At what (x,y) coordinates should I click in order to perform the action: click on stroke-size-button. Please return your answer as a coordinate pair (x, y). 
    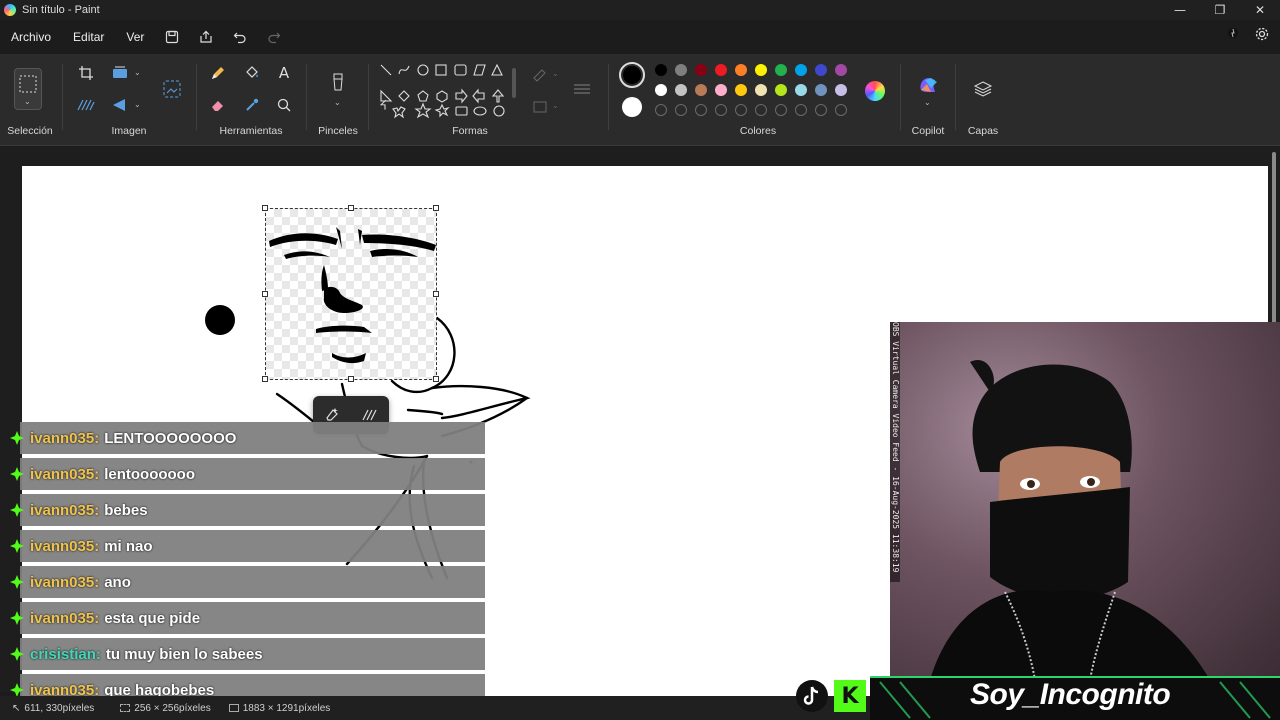
    Looking at the image, I should click on (582, 89).